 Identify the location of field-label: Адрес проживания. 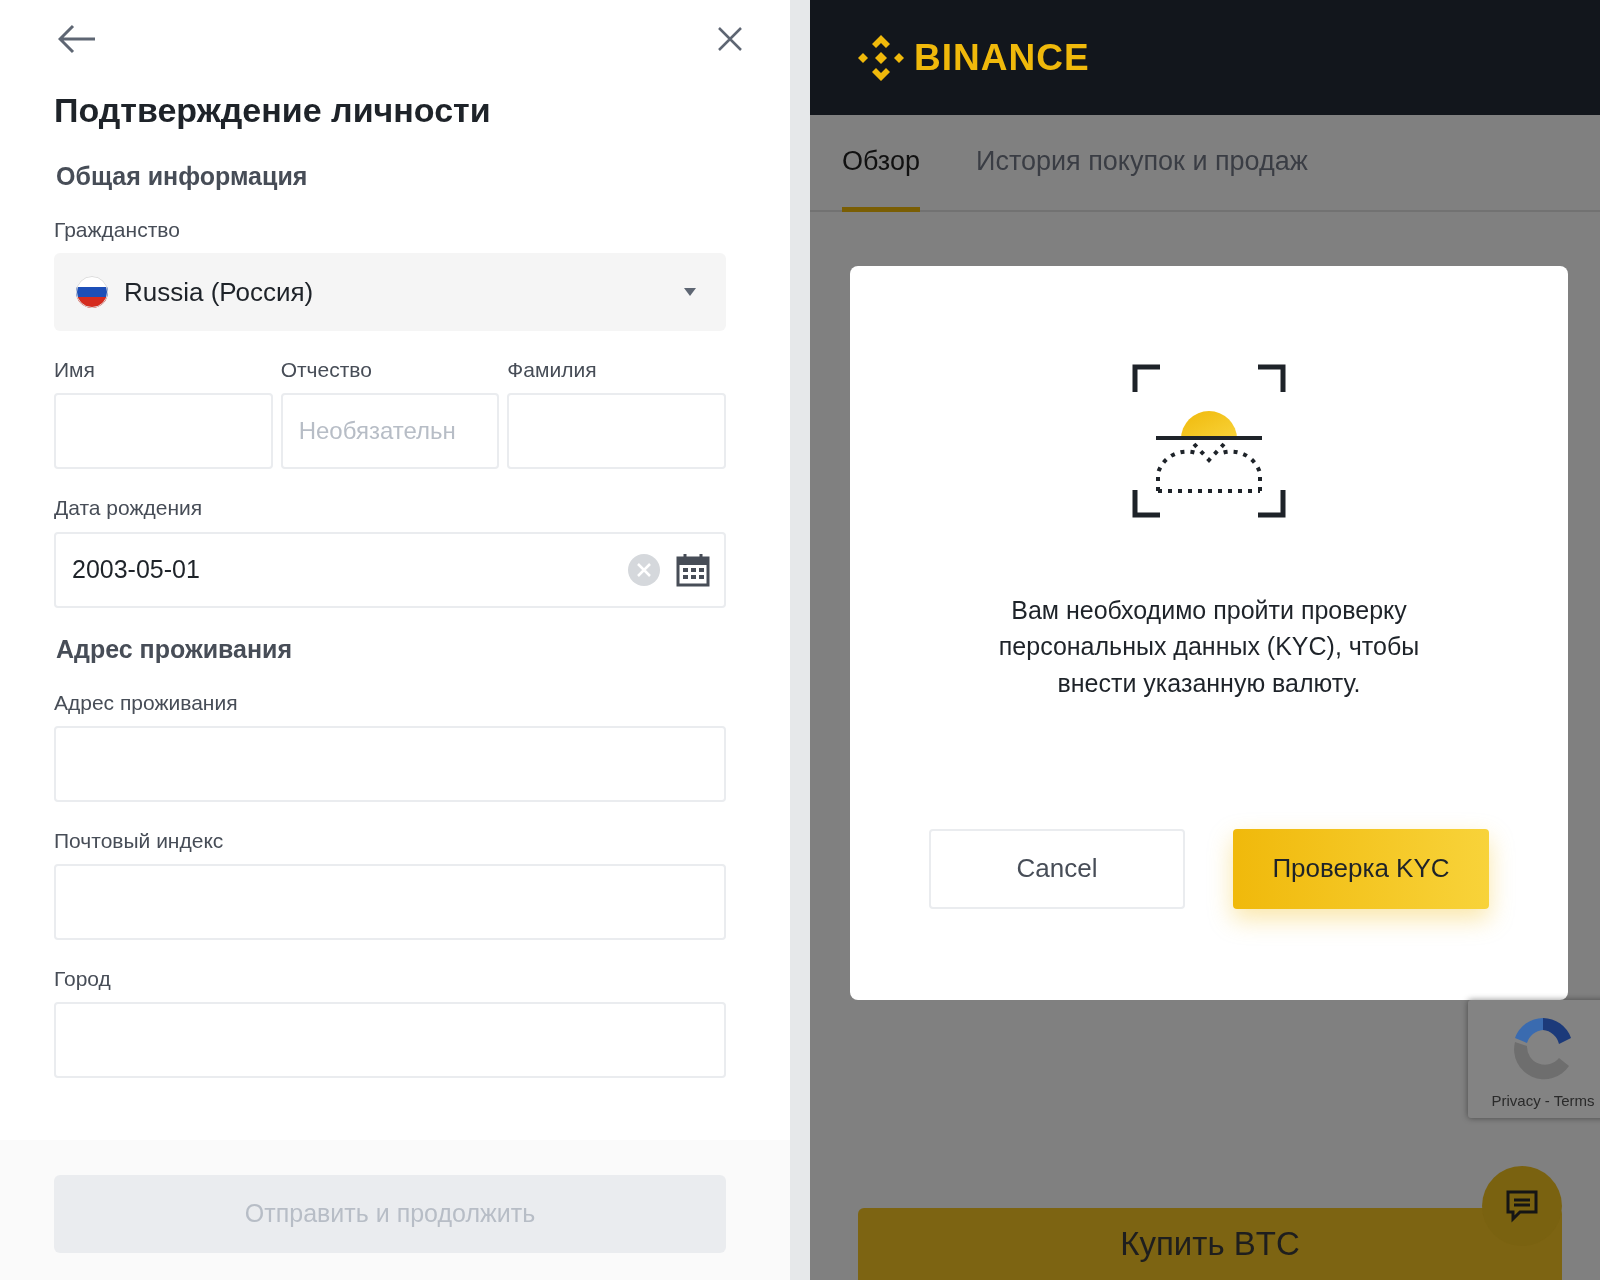
(146, 702).